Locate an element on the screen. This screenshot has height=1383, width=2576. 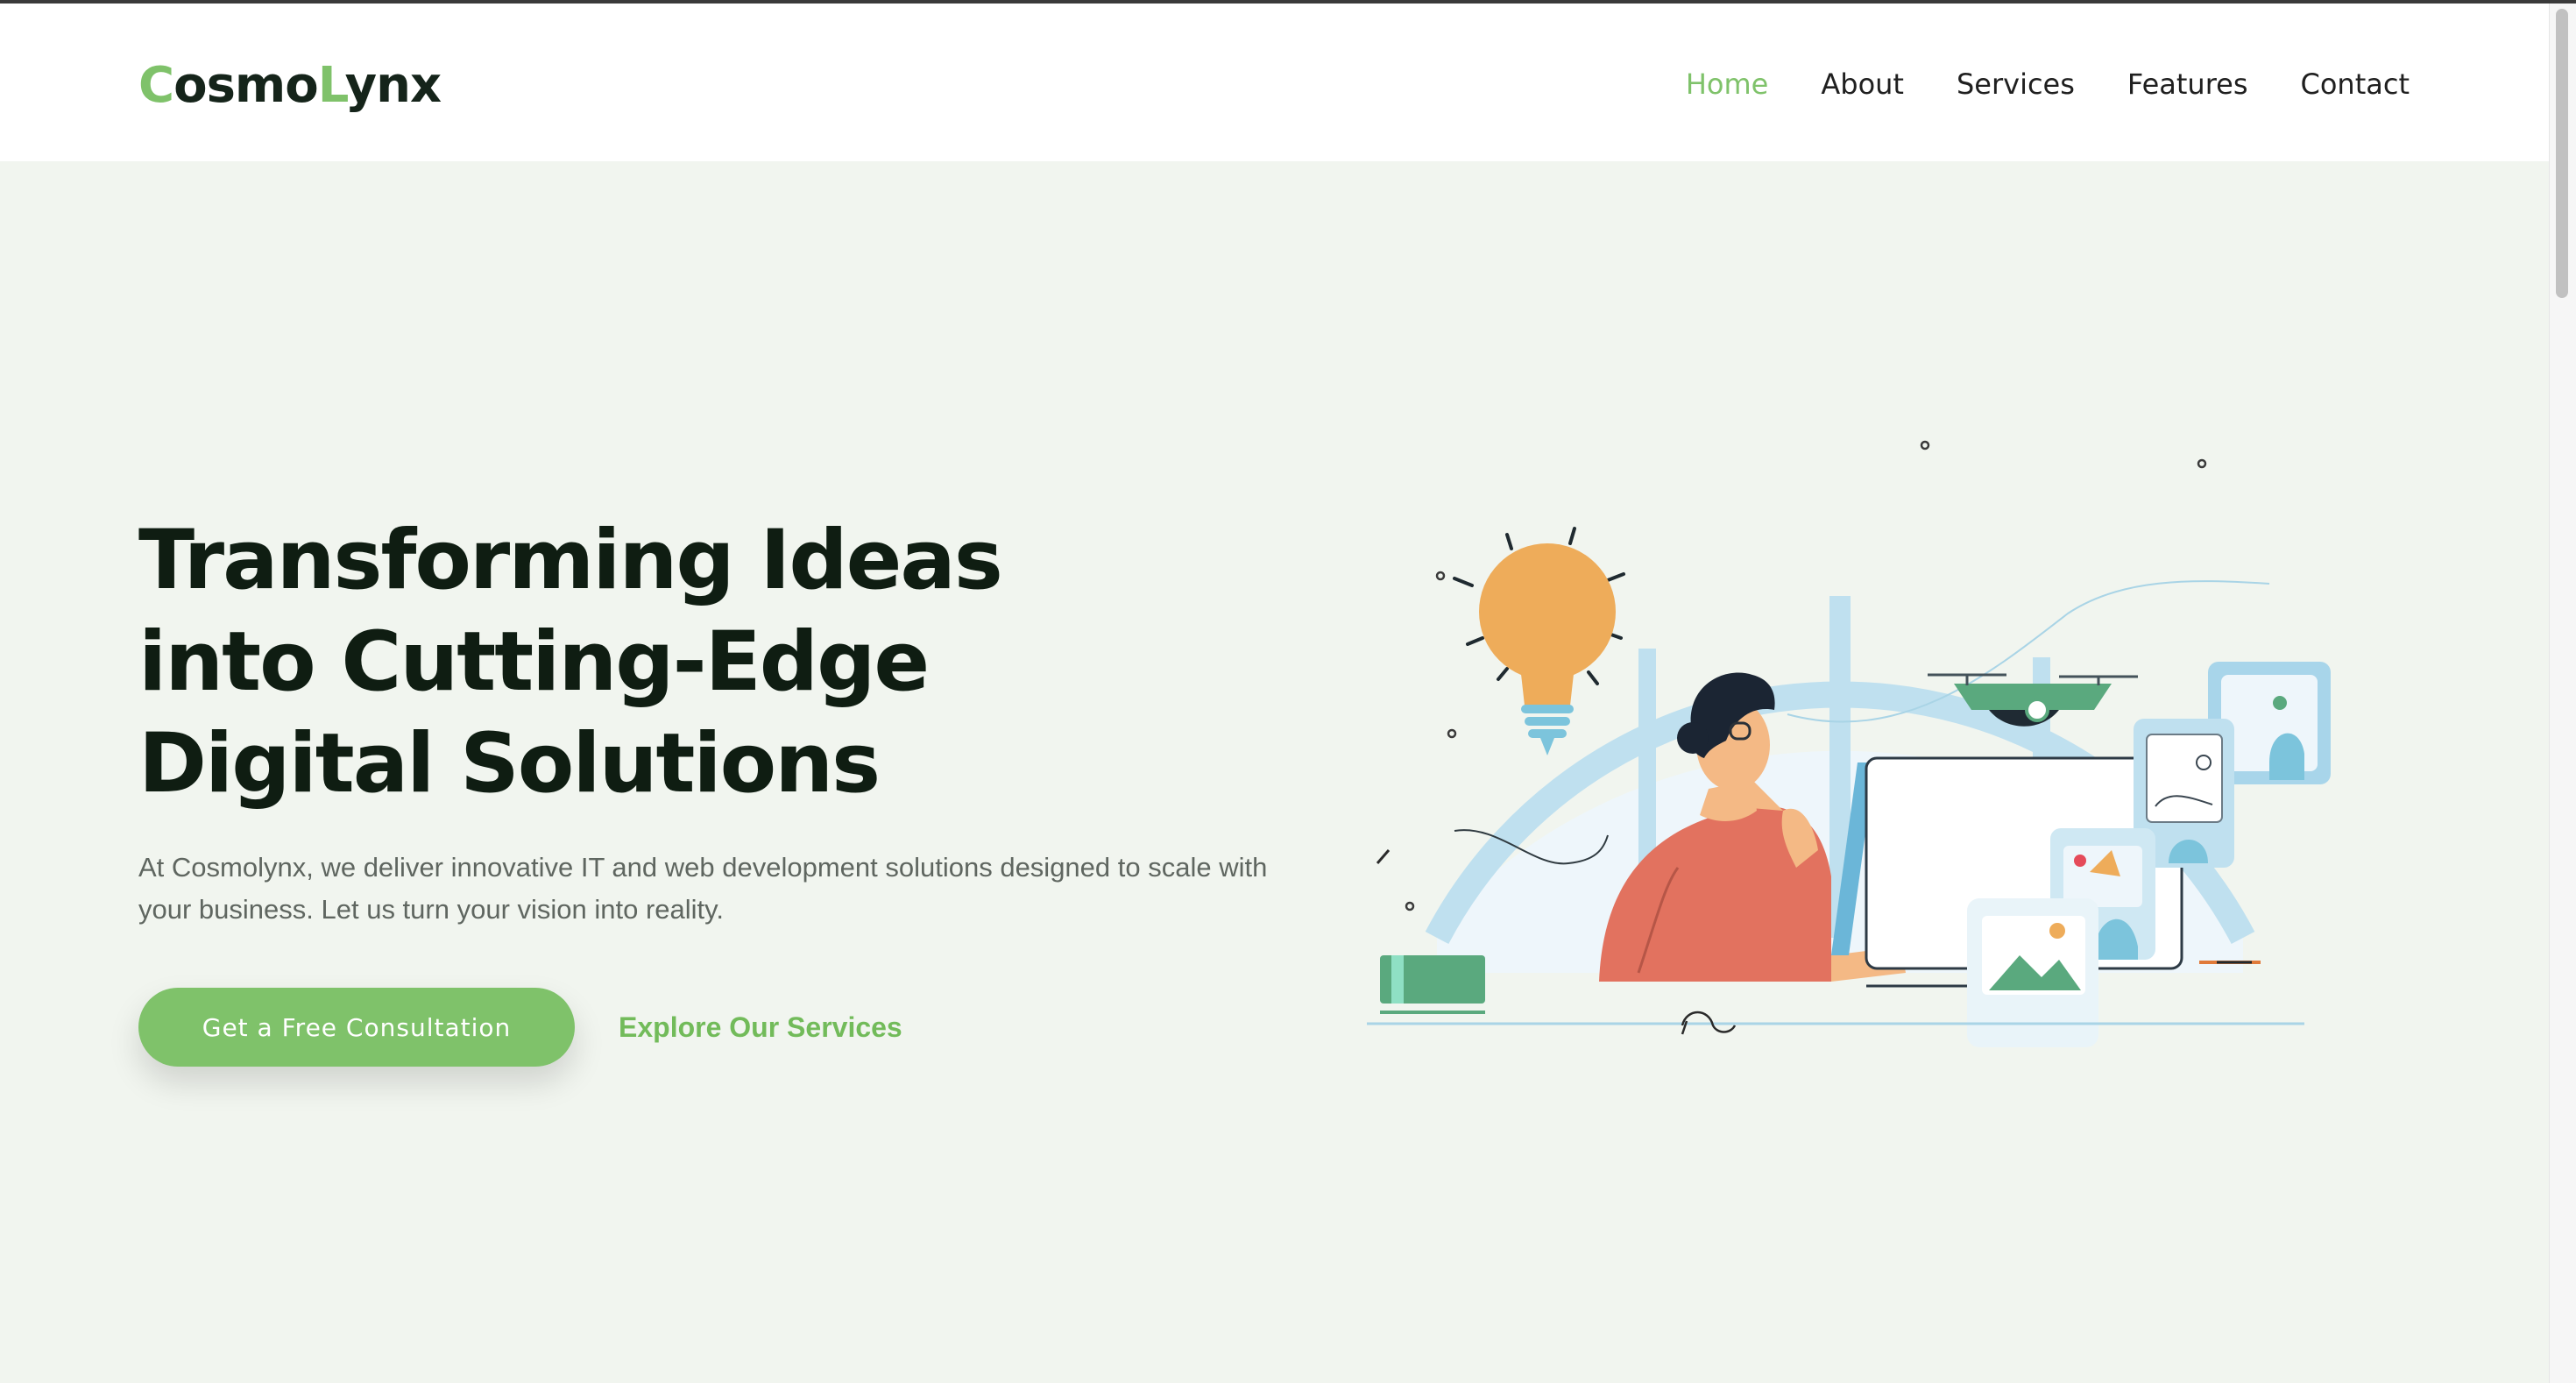
page-scrollbar is located at coordinates (2562, 693).